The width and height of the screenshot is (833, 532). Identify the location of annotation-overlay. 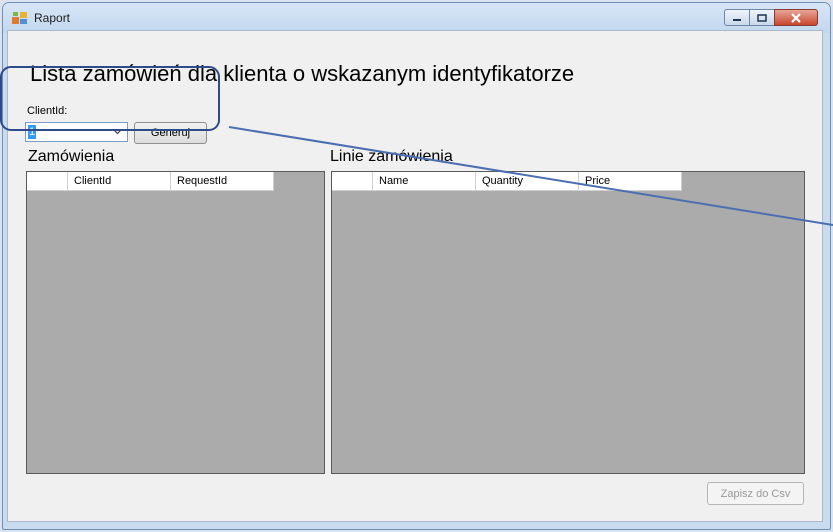
(530, 176).